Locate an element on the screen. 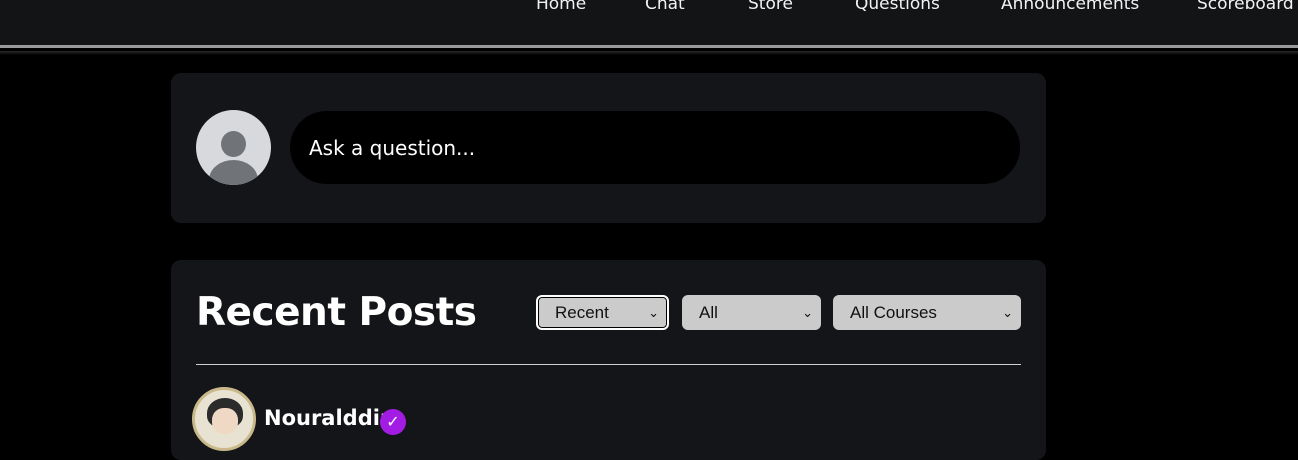 The image size is (1298, 460). nav-scoreboard: Scoreboard is located at coordinates (1245, 7).